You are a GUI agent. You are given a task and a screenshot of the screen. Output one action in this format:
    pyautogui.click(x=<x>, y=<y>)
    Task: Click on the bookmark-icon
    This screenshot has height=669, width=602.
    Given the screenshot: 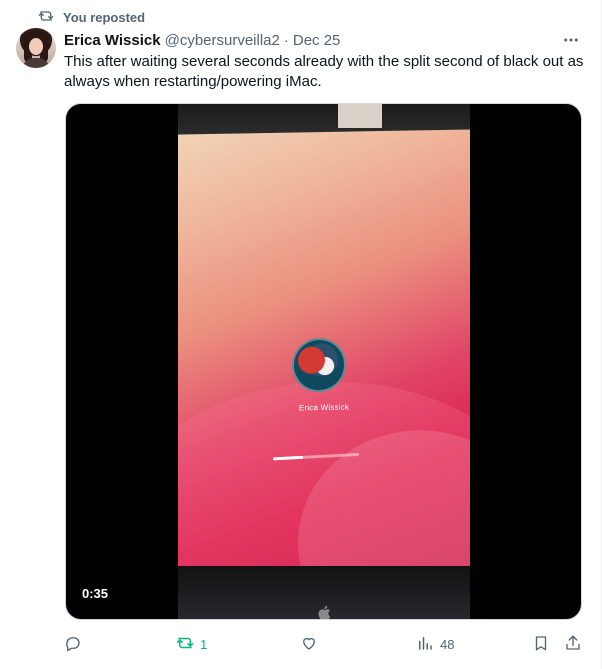 What is the action you would take?
    pyautogui.click(x=541, y=644)
    